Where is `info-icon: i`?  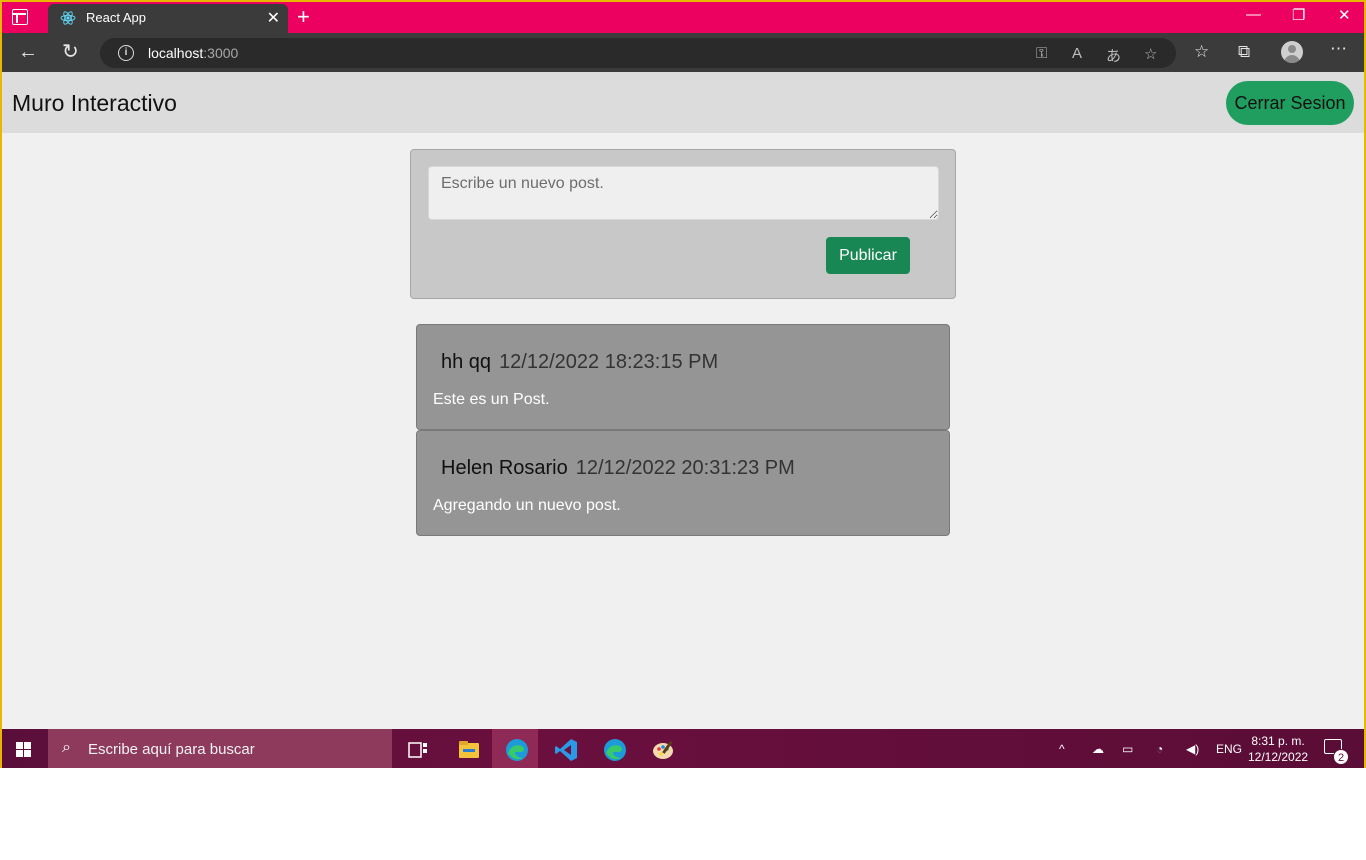
info-icon: i is located at coordinates (126, 53).